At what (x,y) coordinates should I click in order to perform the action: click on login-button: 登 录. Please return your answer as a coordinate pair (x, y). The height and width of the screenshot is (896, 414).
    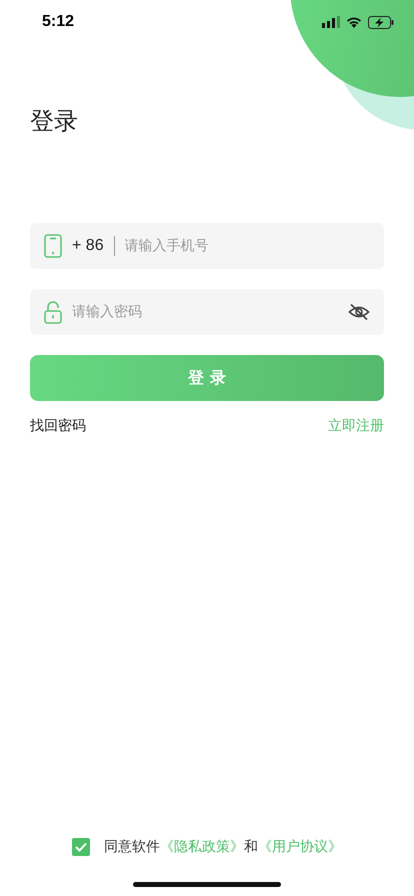
    Looking at the image, I should click on (207, 378).